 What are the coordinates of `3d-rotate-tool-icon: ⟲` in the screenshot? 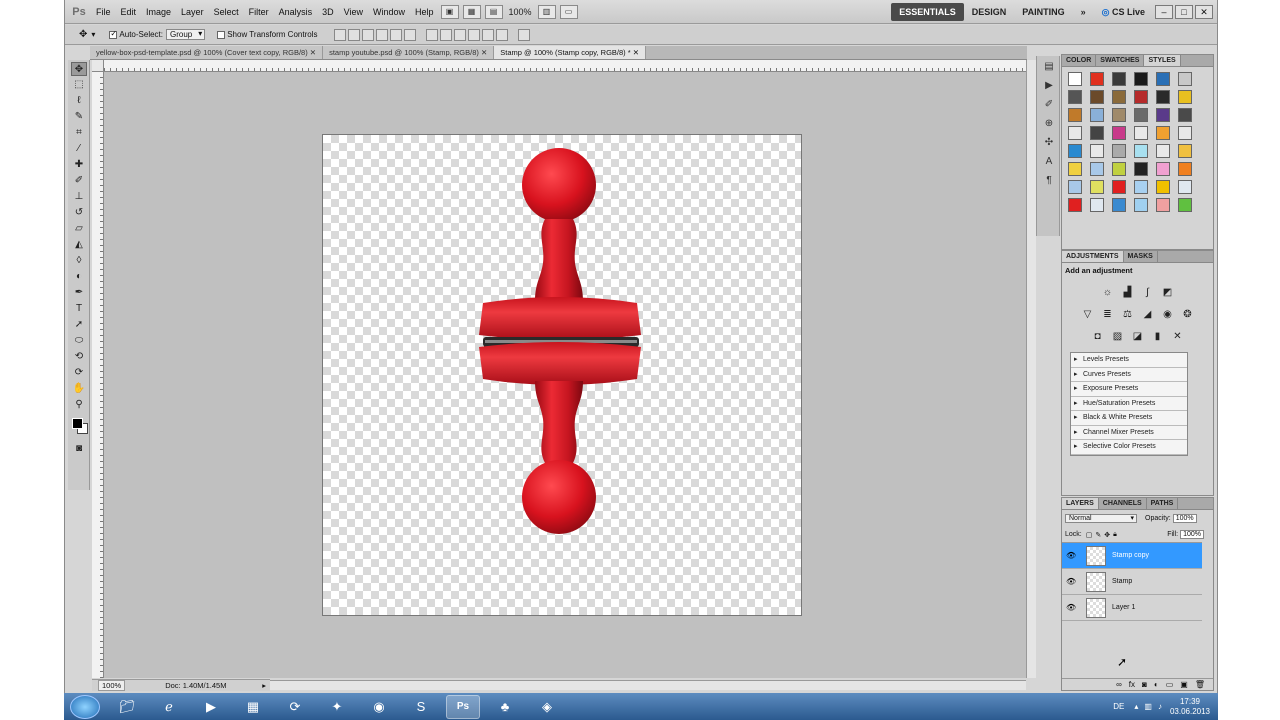 It's located at (79, 357).